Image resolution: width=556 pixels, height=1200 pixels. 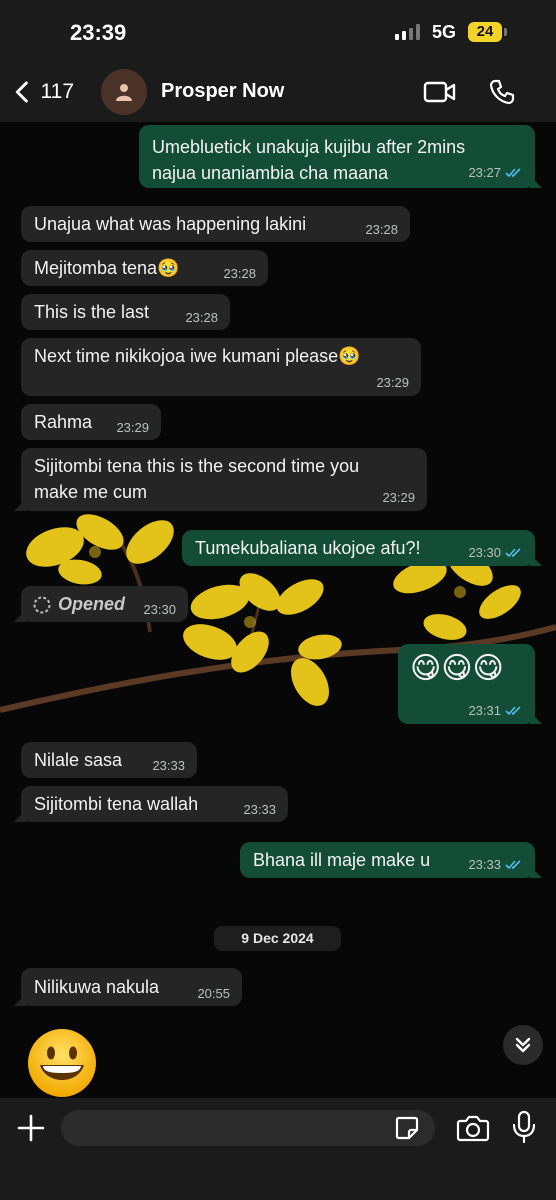 What do you see at coordinates (78, 760) in the screenshot?
I see `message-text: Nilale sasa` at bounding box center [78, 760].